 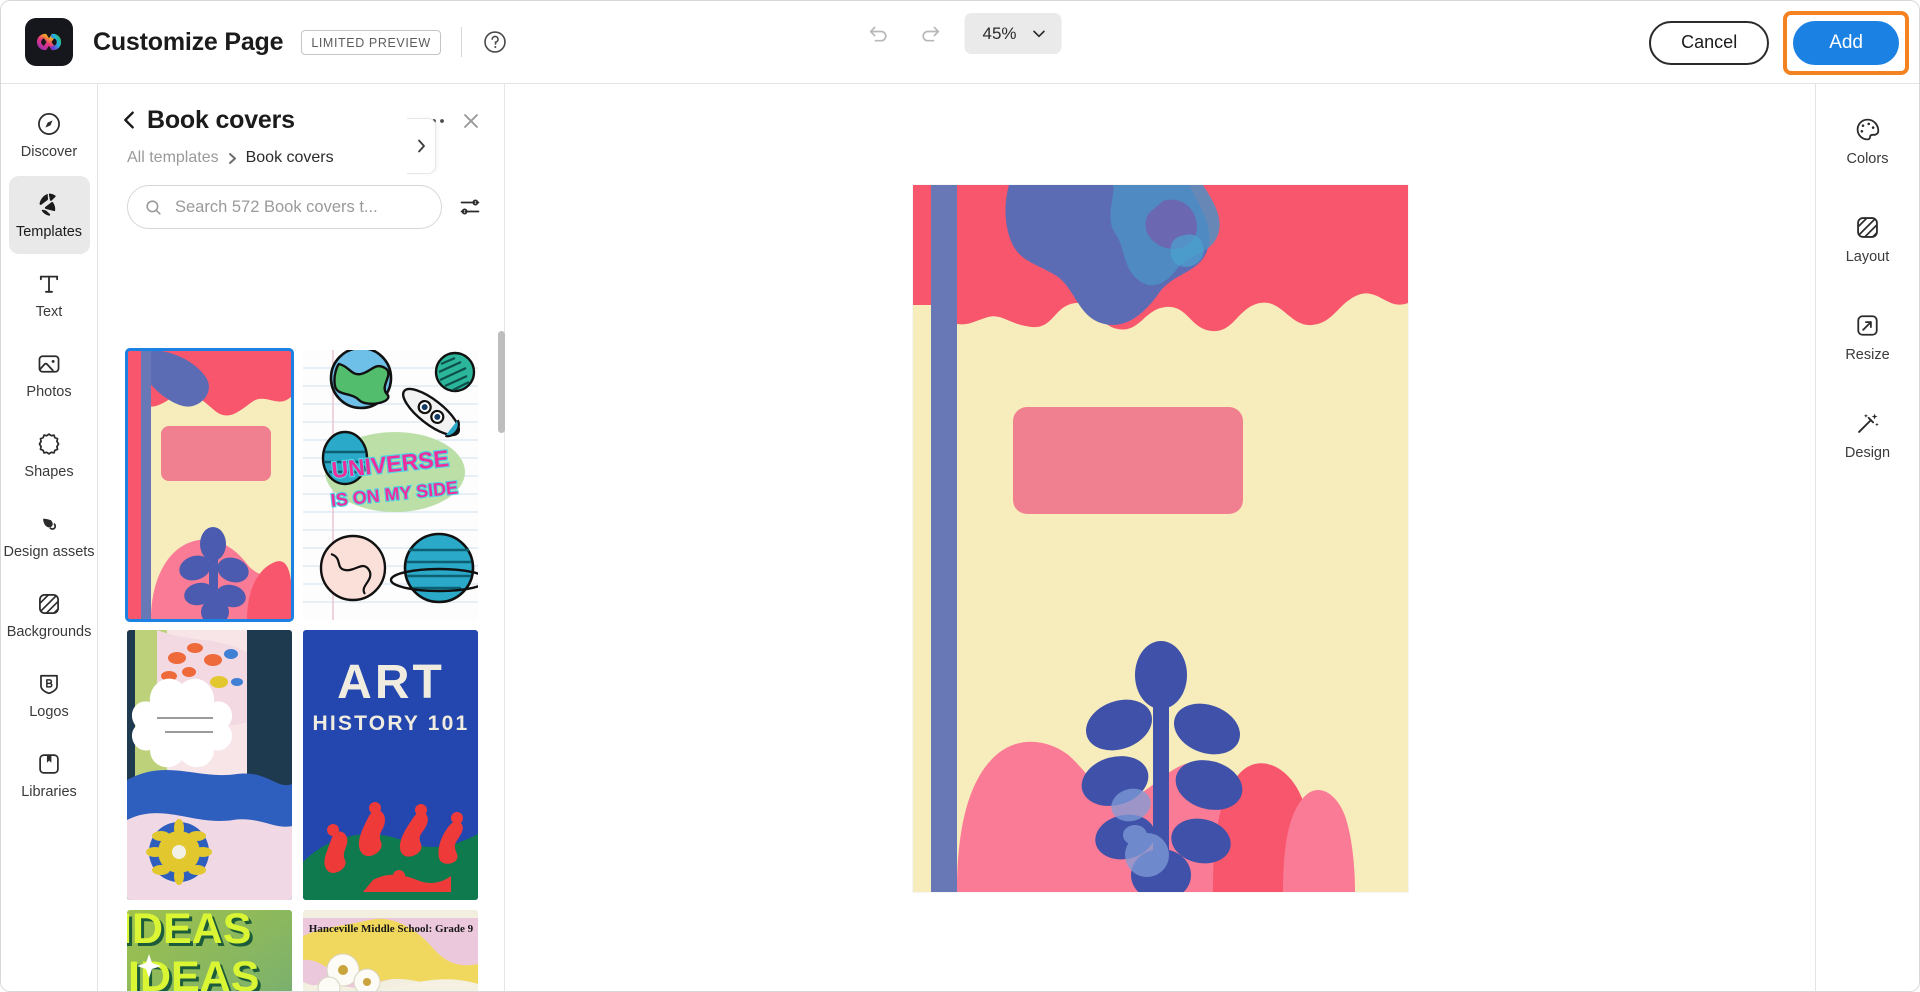 I want to click on zoom-level-select: 45%, so click(x=1013, y=33).